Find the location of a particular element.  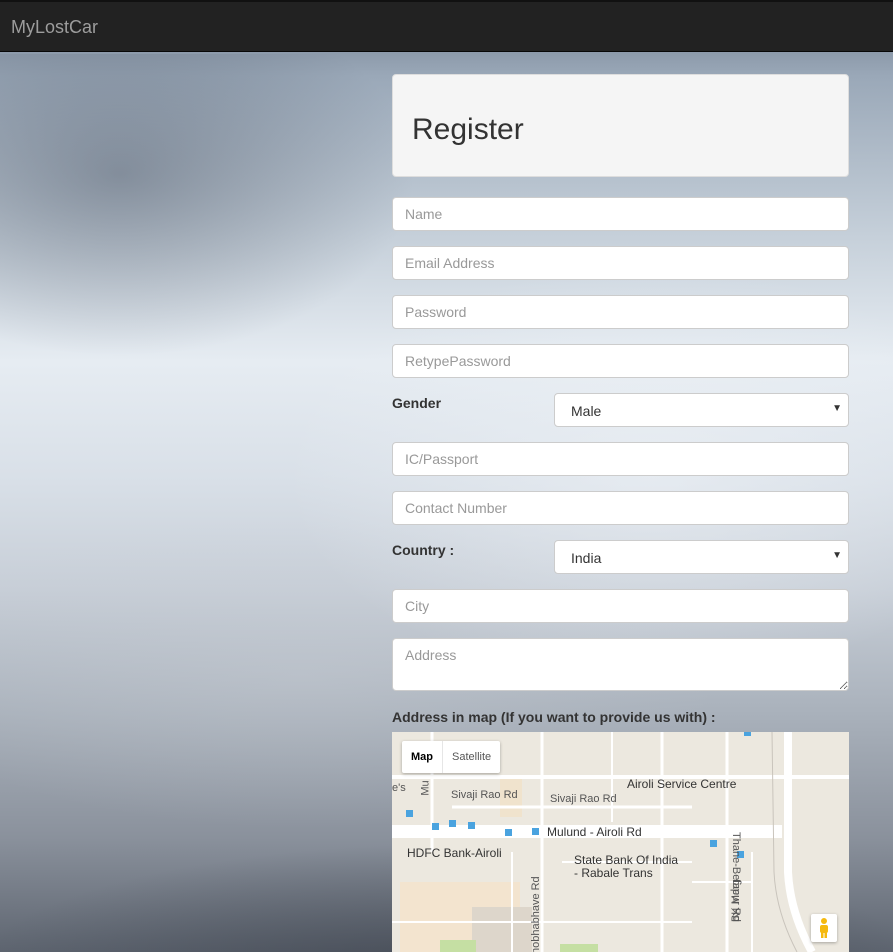

map-label-hdfc: HDFC Bank-Airoli is located at coordinates (454, 853).